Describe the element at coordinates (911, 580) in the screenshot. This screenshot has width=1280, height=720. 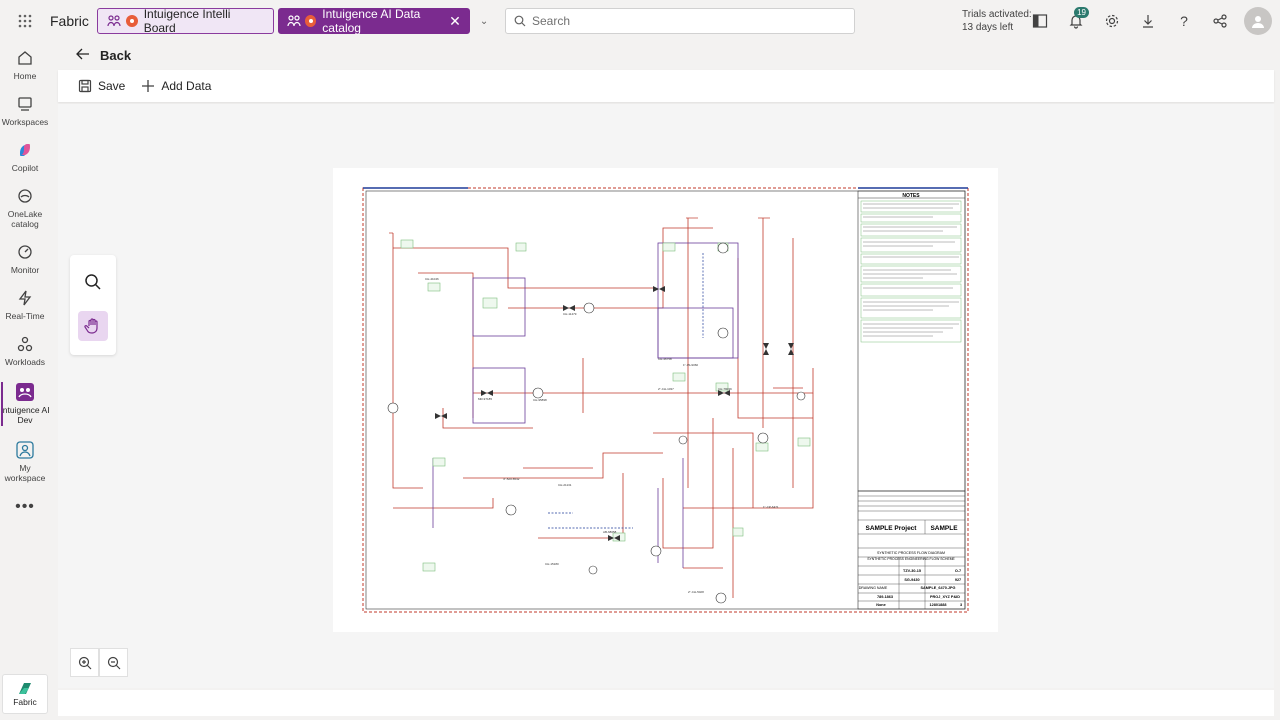
I see `contract-no: SG-9430` at that location.